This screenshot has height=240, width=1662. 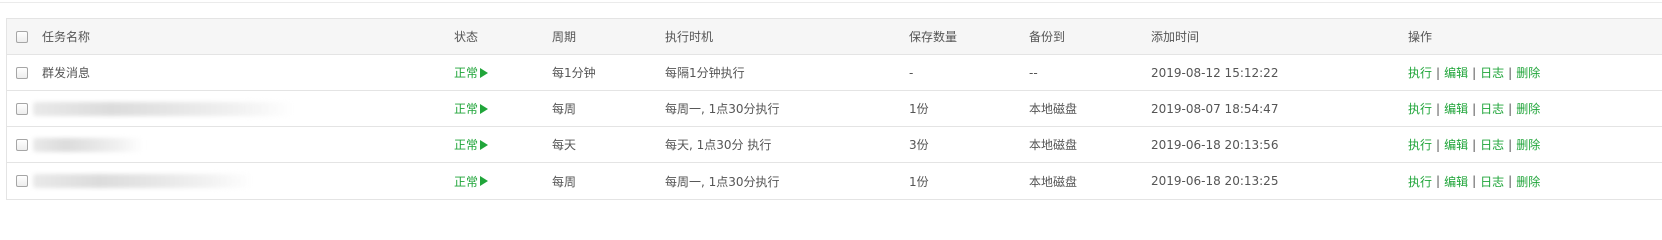 What do you see at coordinates (1215, 72) in the screenshot?
I see `task-added-time: 2019-08-12 15:12:22` at bounding box center [1215, 72].